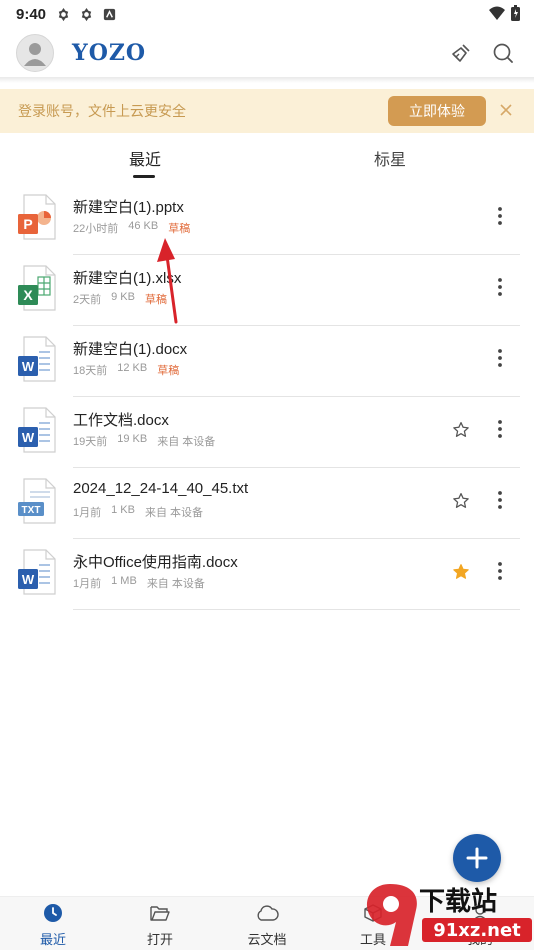 This screenshot has width=534, height=950. Describe the element at coordinates (123, 510) in the screenshot. I see `file-size: 1 KB` at that location.